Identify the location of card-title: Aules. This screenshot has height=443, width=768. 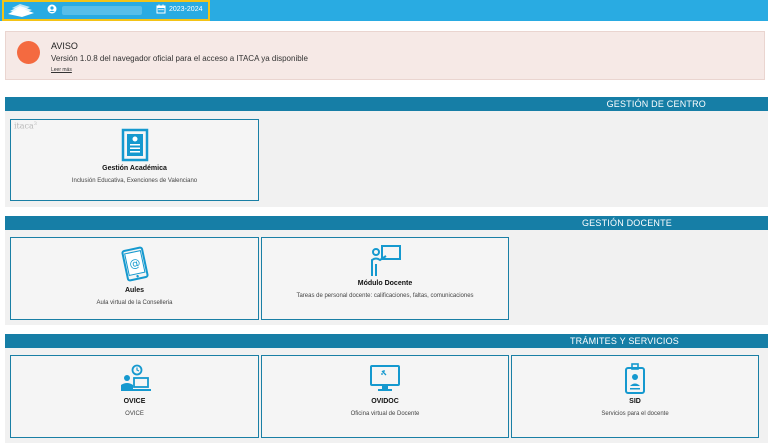
(134, 290).